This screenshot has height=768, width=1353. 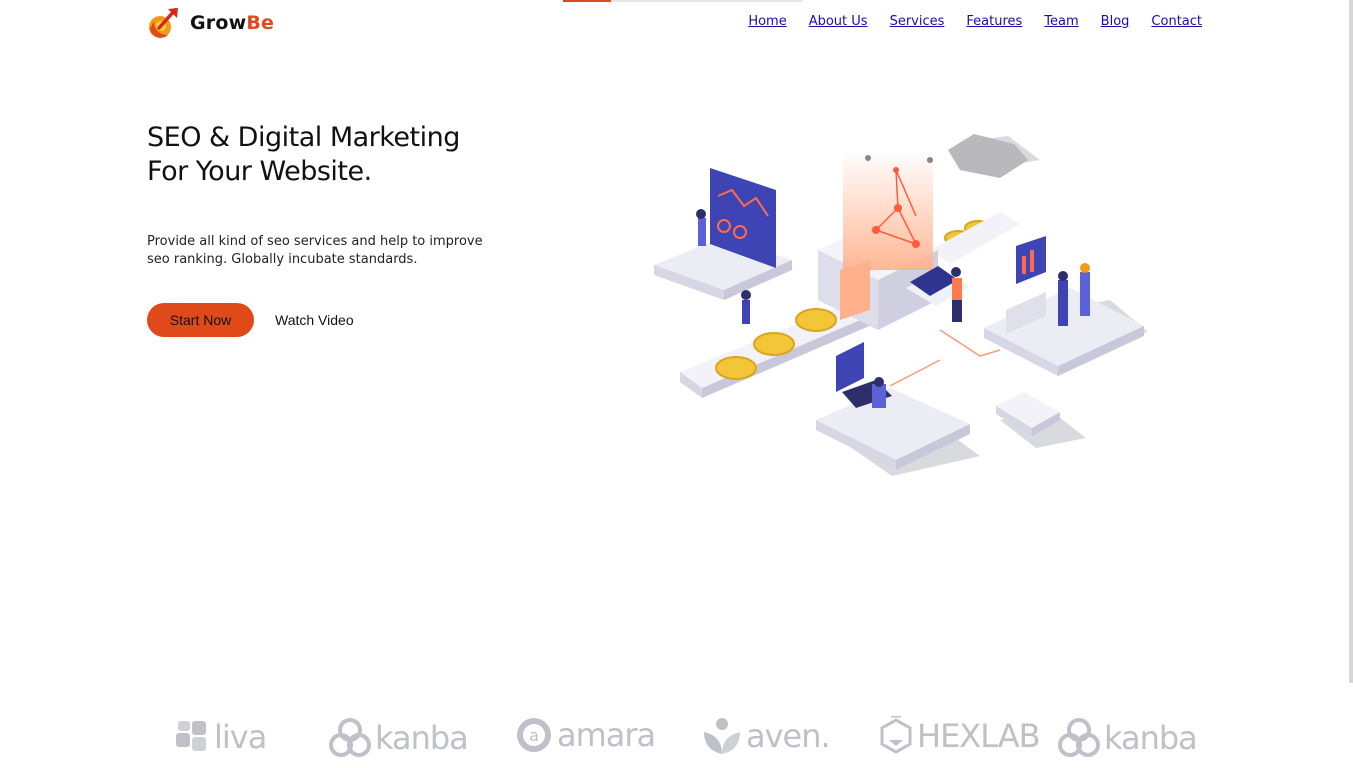 I want to click on page-scrollbar, so click(x=1351, y=341).